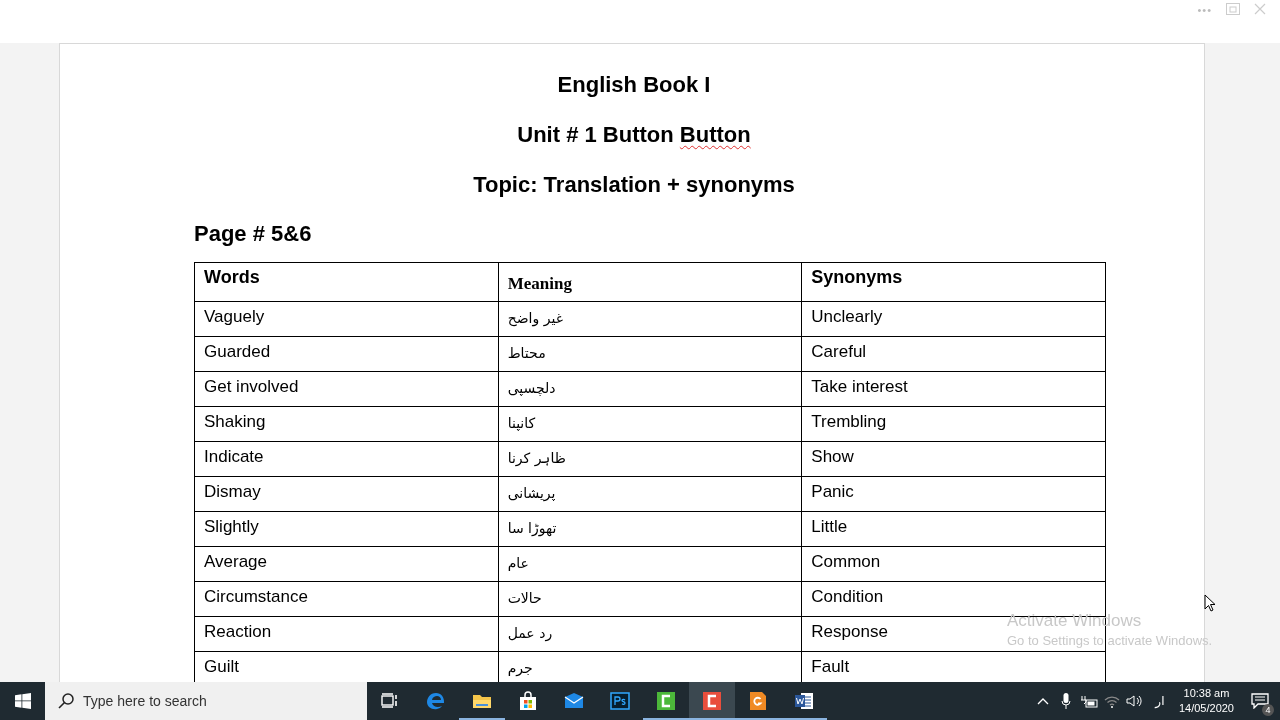  Describe the element at coordinates (953, 389) in the screenshot. I see `table-cell: Take interest` at that location.